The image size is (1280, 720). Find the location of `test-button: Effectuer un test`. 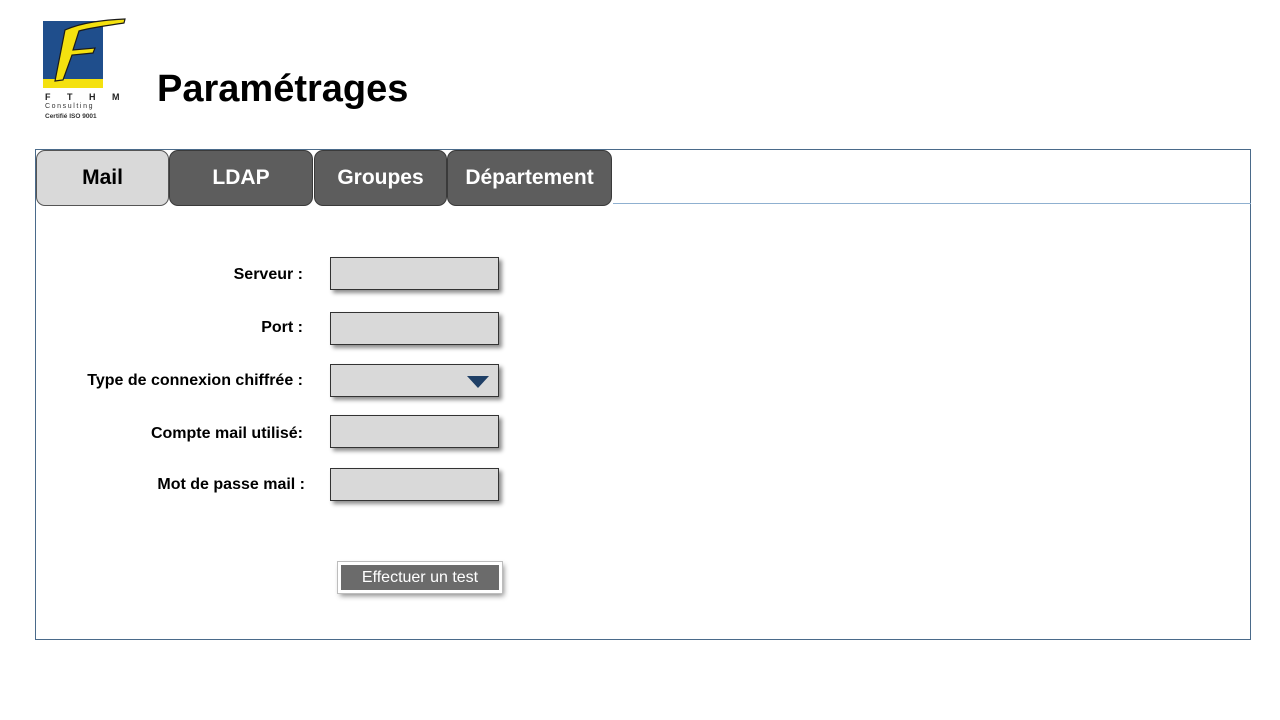

test-button: Effectuer un test is located at coordinates (420, 577).